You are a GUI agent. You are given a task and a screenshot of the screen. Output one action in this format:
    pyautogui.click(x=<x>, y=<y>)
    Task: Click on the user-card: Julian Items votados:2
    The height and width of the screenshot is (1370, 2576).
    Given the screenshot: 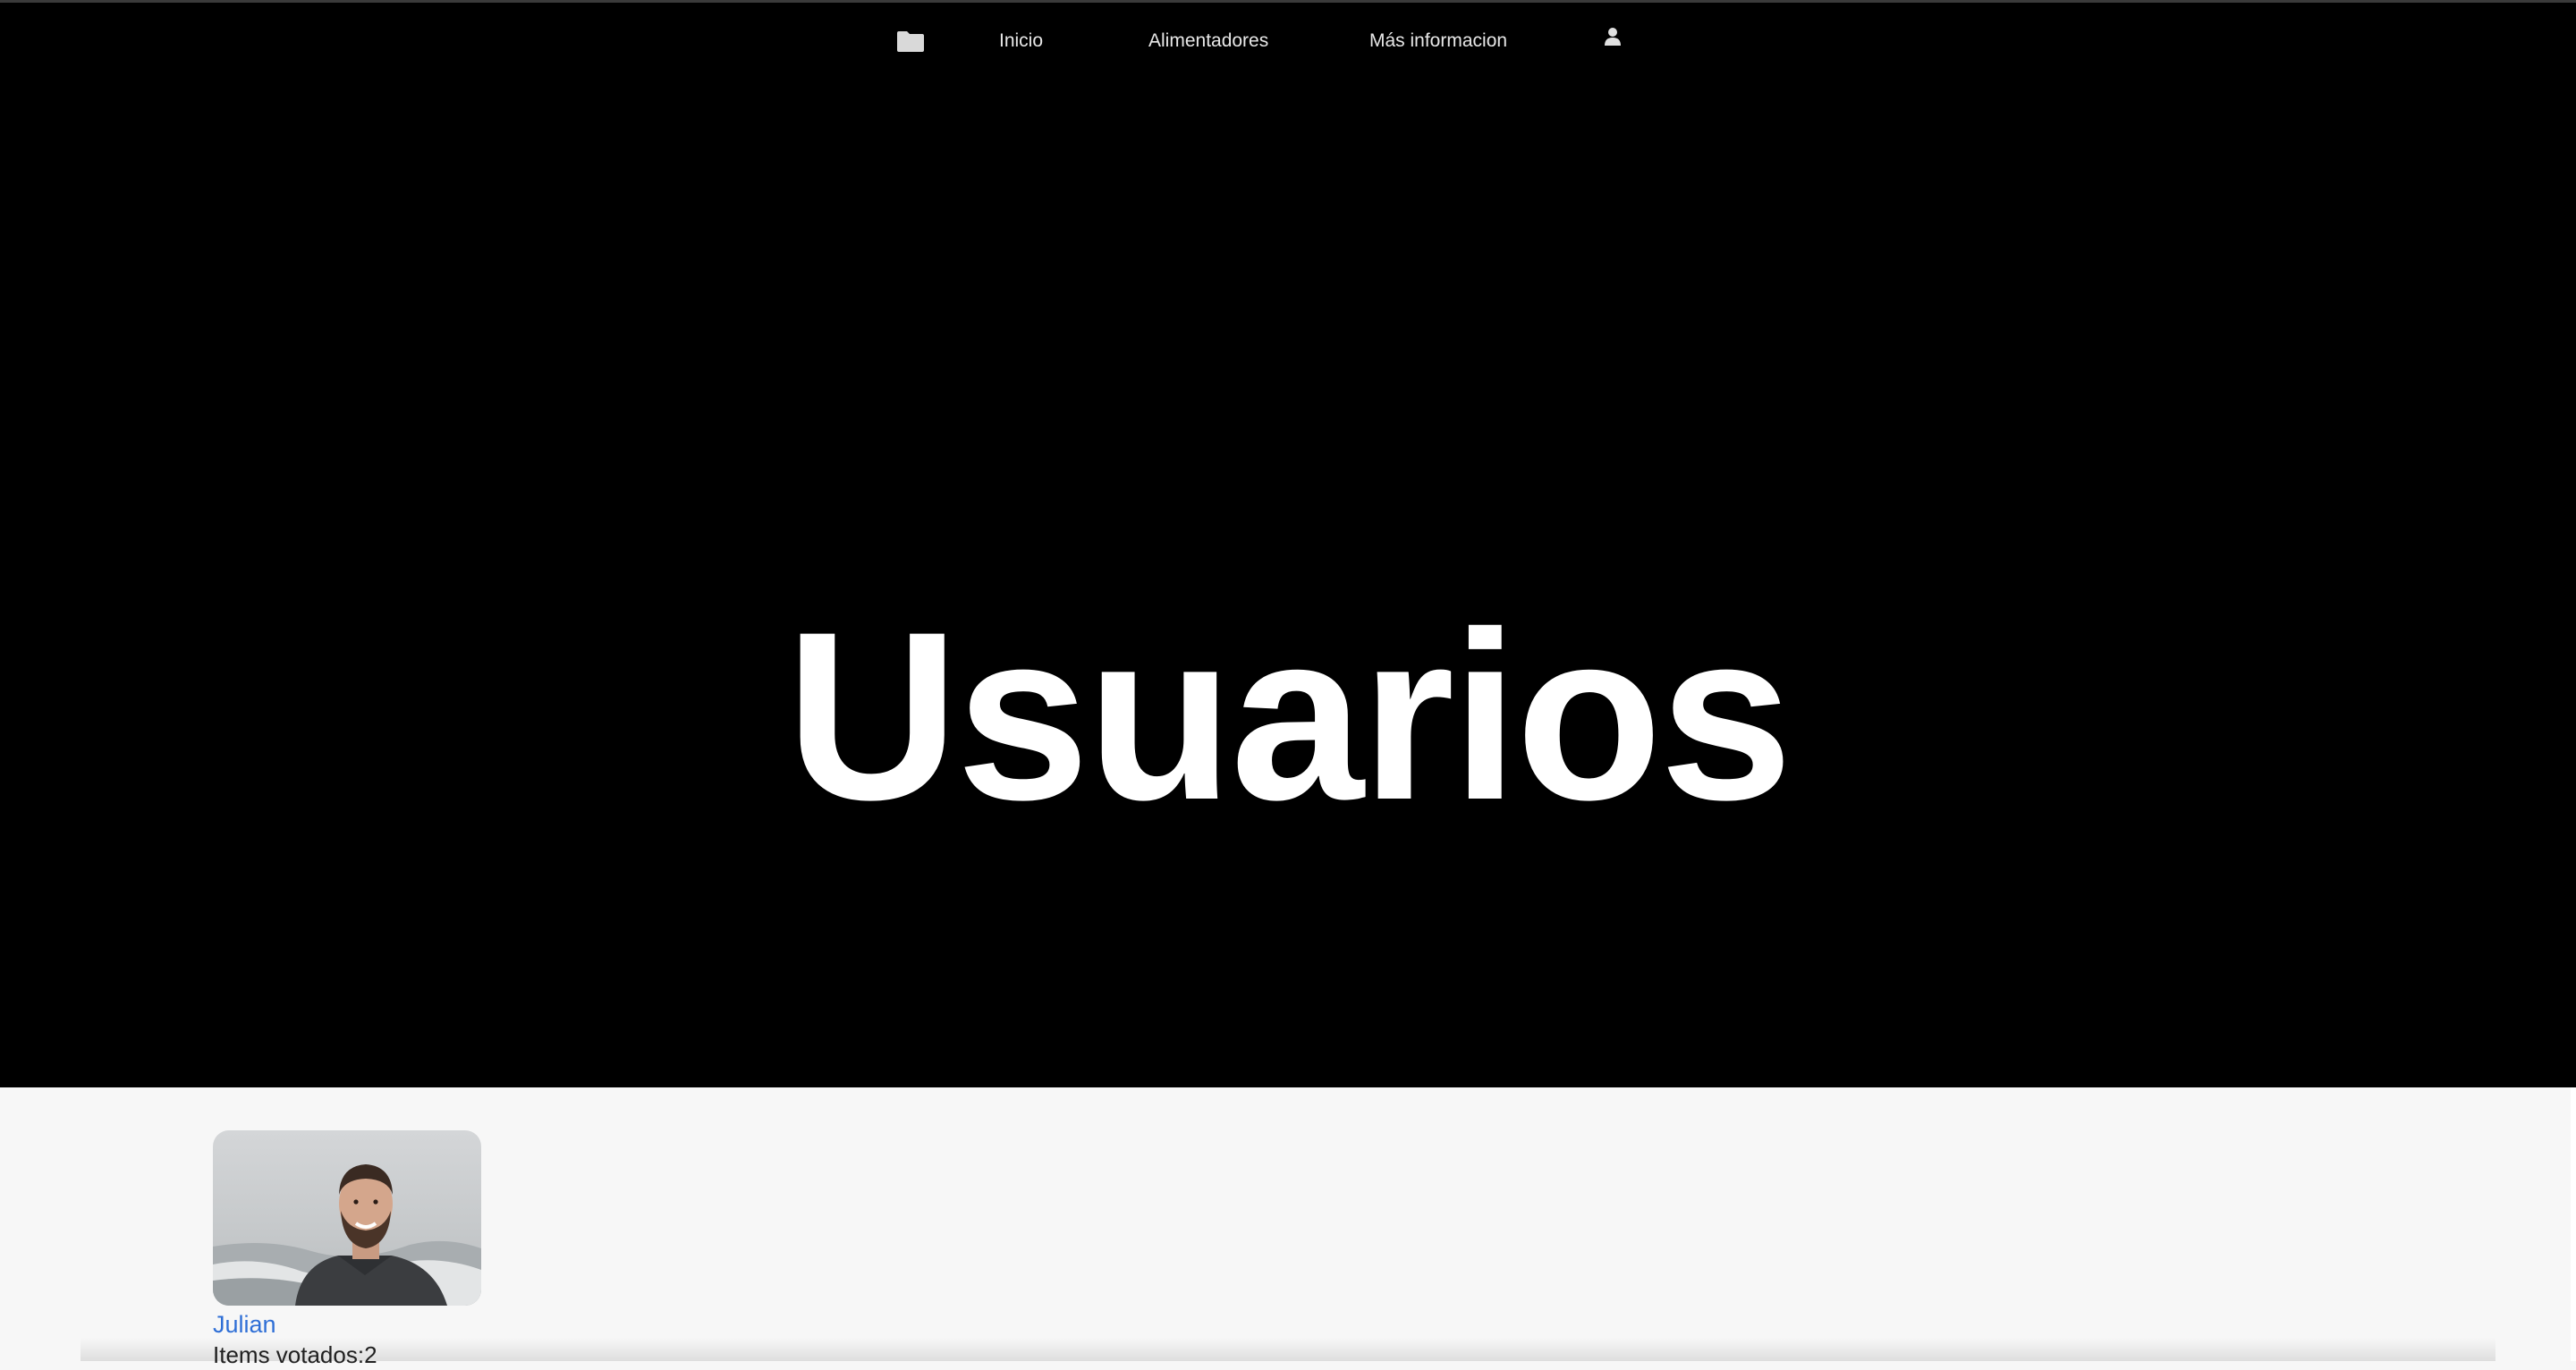 What is the action you would take?
    pyautogui.click(x=356, y=1250)
    